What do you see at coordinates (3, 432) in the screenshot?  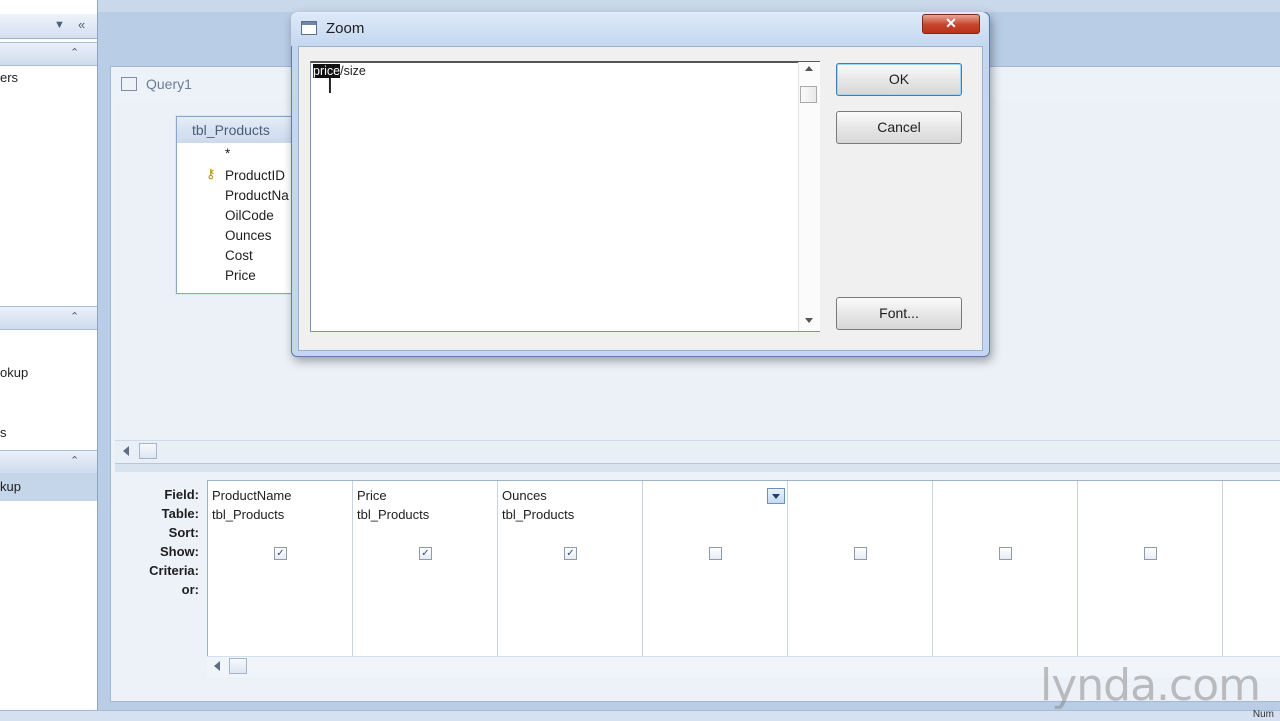 I see `nav-item: s` at bounding box center [3, 432].